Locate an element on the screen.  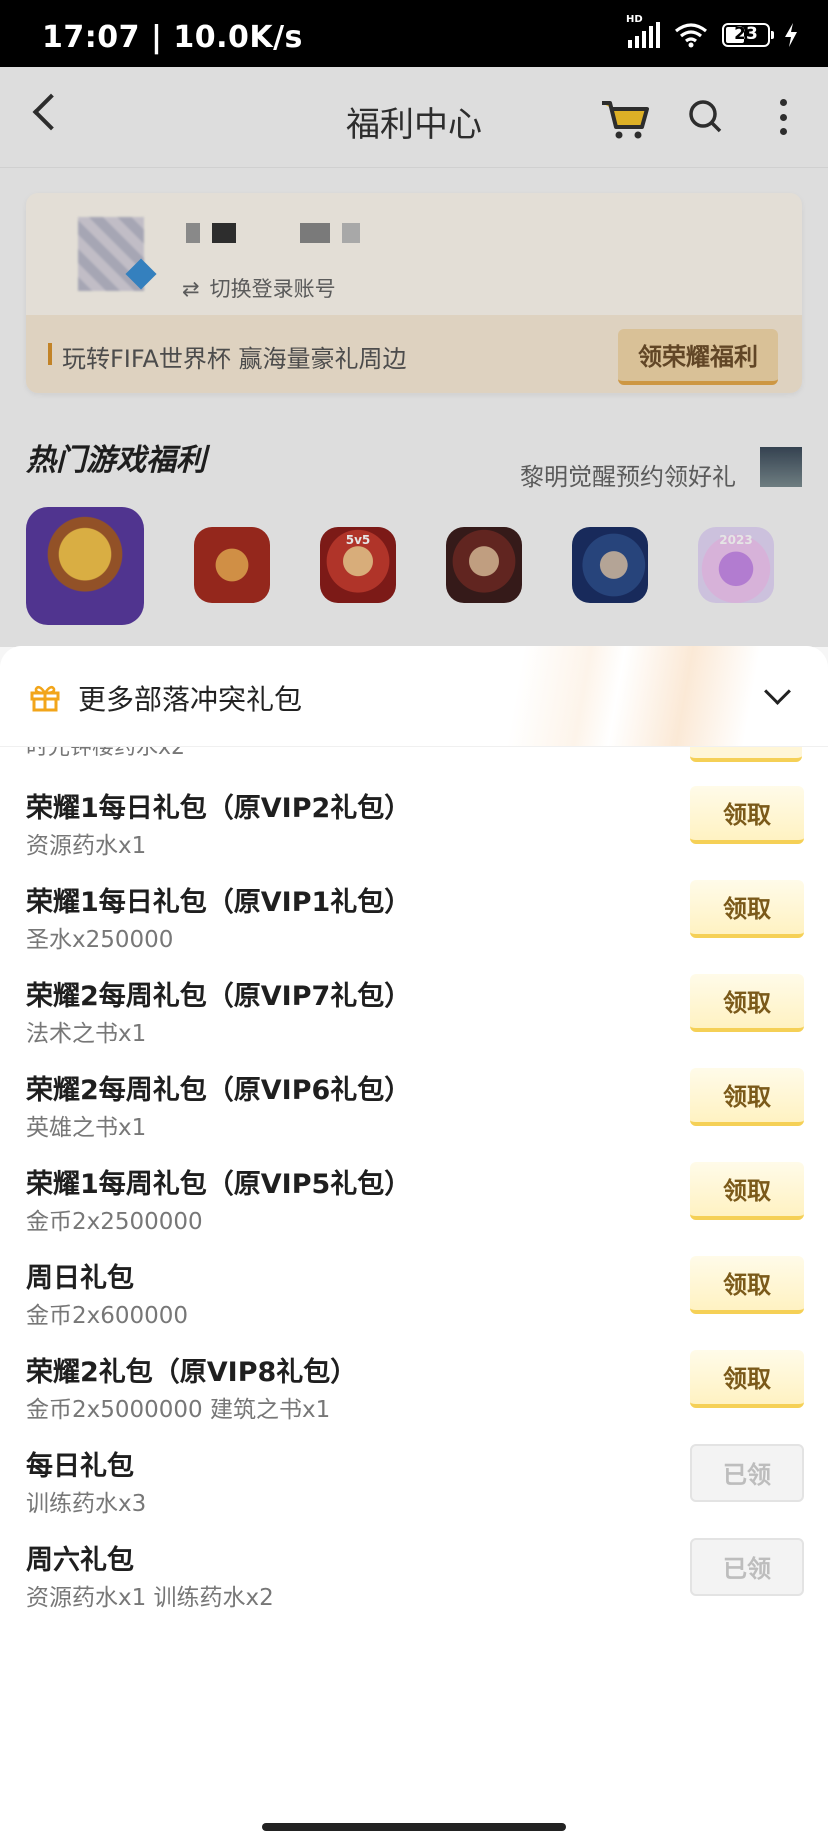
gift-name: 荣耀2每周礼包（原VIP7礼包） is located at coordinates (219, 996).